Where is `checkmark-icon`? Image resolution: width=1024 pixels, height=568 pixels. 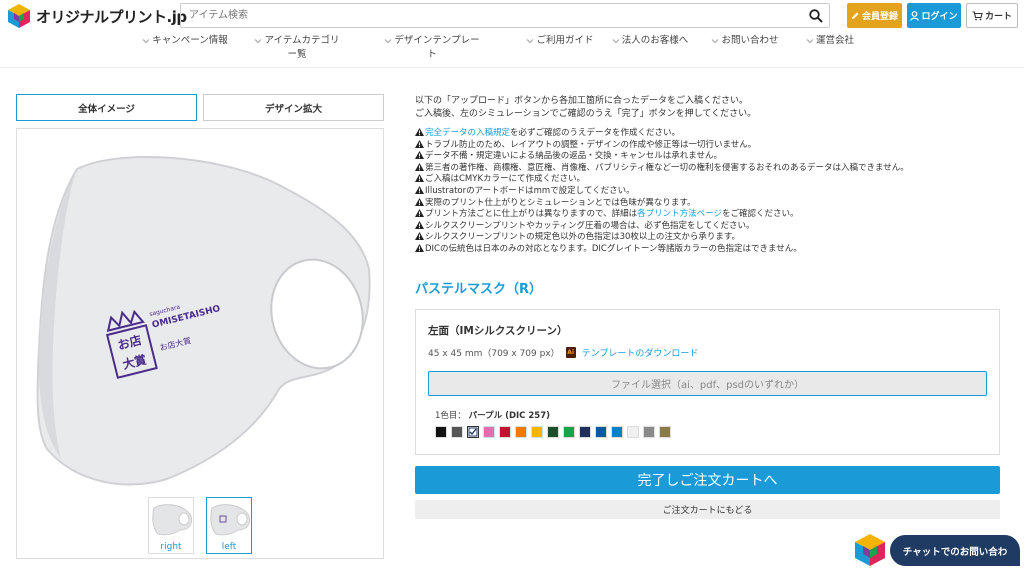
checkmark-icon is located at coordinates (473, 432).